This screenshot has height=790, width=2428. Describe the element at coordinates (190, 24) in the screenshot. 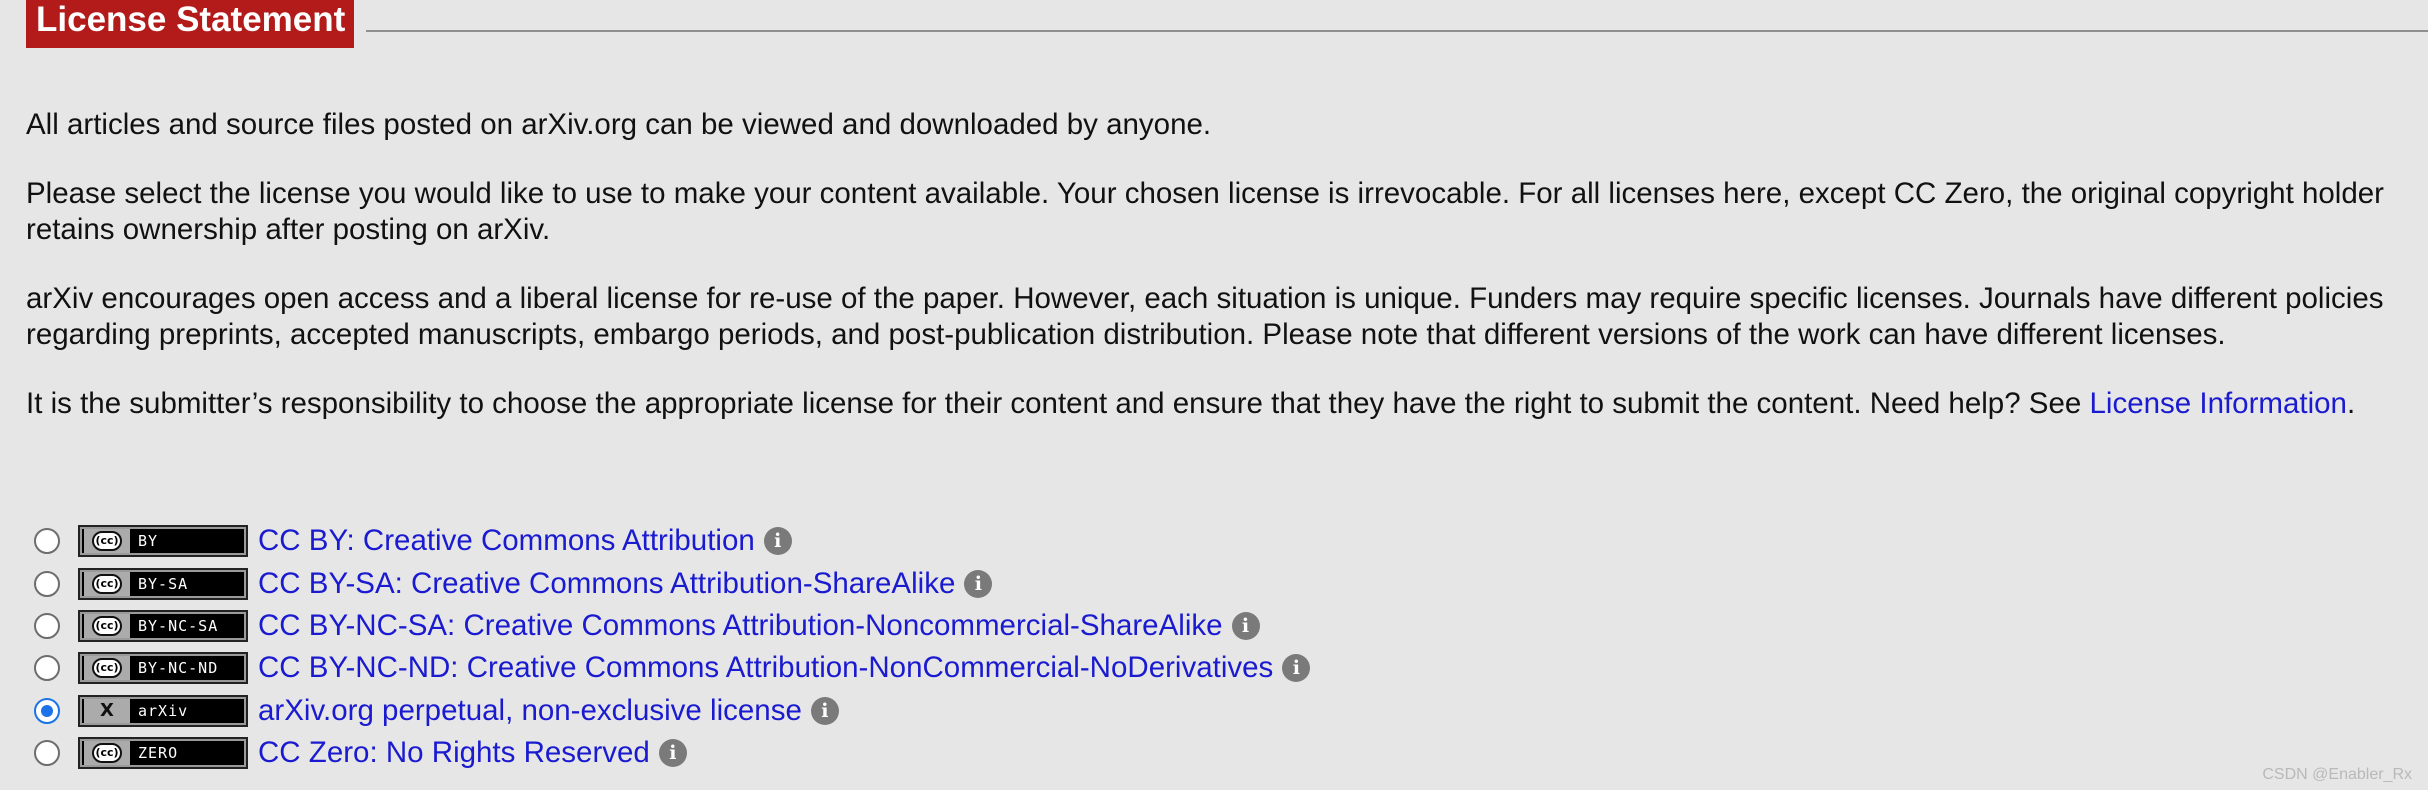

I see `section-title: License Statement` at that location.